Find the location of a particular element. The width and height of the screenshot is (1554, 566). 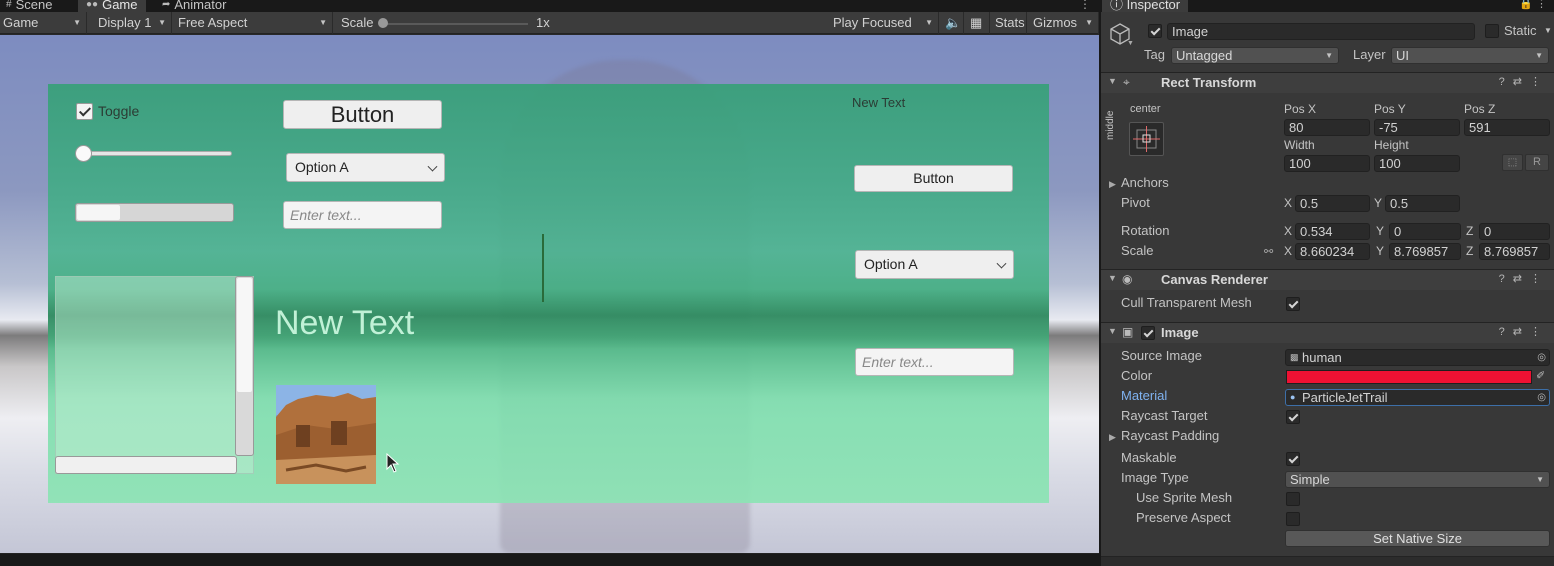

object-active-checkbox is located at coordinates (1155, 31).